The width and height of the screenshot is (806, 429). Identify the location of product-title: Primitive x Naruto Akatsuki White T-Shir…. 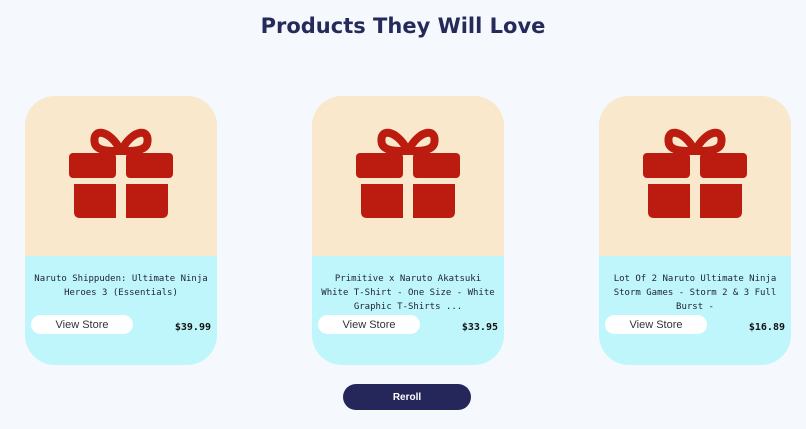
(408, 293).